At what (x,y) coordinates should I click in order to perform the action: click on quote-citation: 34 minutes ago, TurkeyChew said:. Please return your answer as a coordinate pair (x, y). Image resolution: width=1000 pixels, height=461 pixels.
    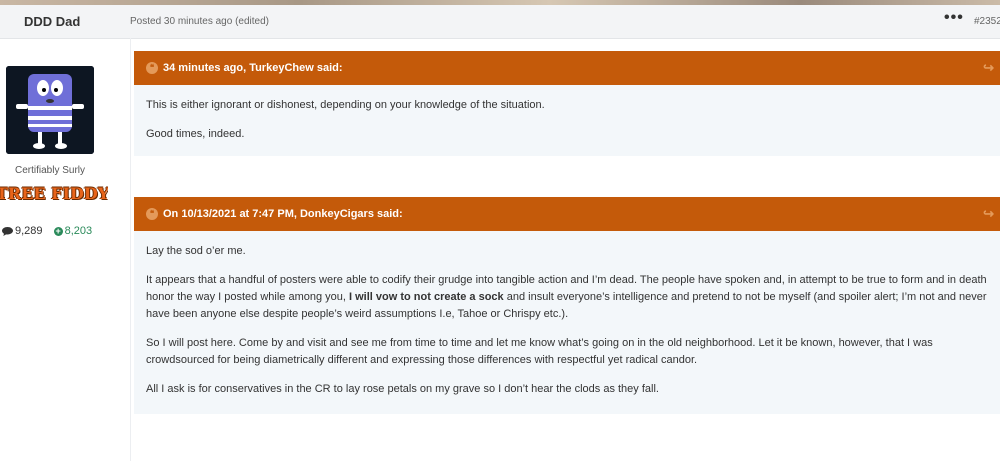
    Looking at the image, I should click on (253, 68).